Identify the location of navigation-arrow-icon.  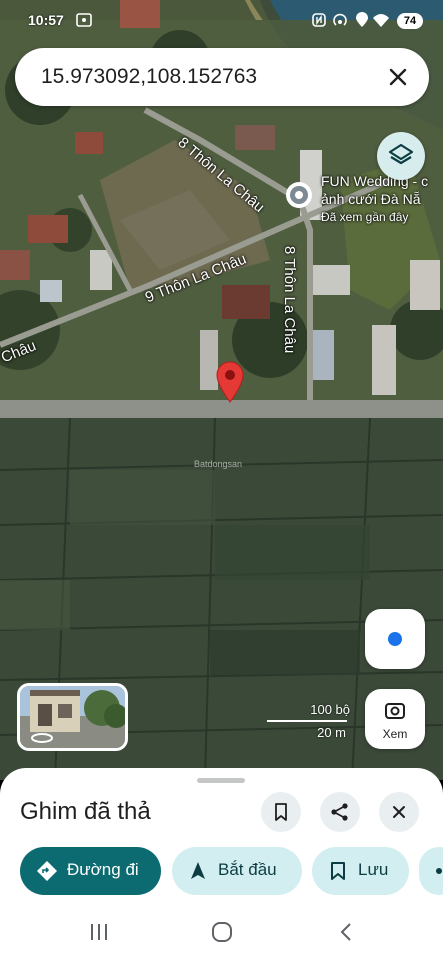
(198, 870).